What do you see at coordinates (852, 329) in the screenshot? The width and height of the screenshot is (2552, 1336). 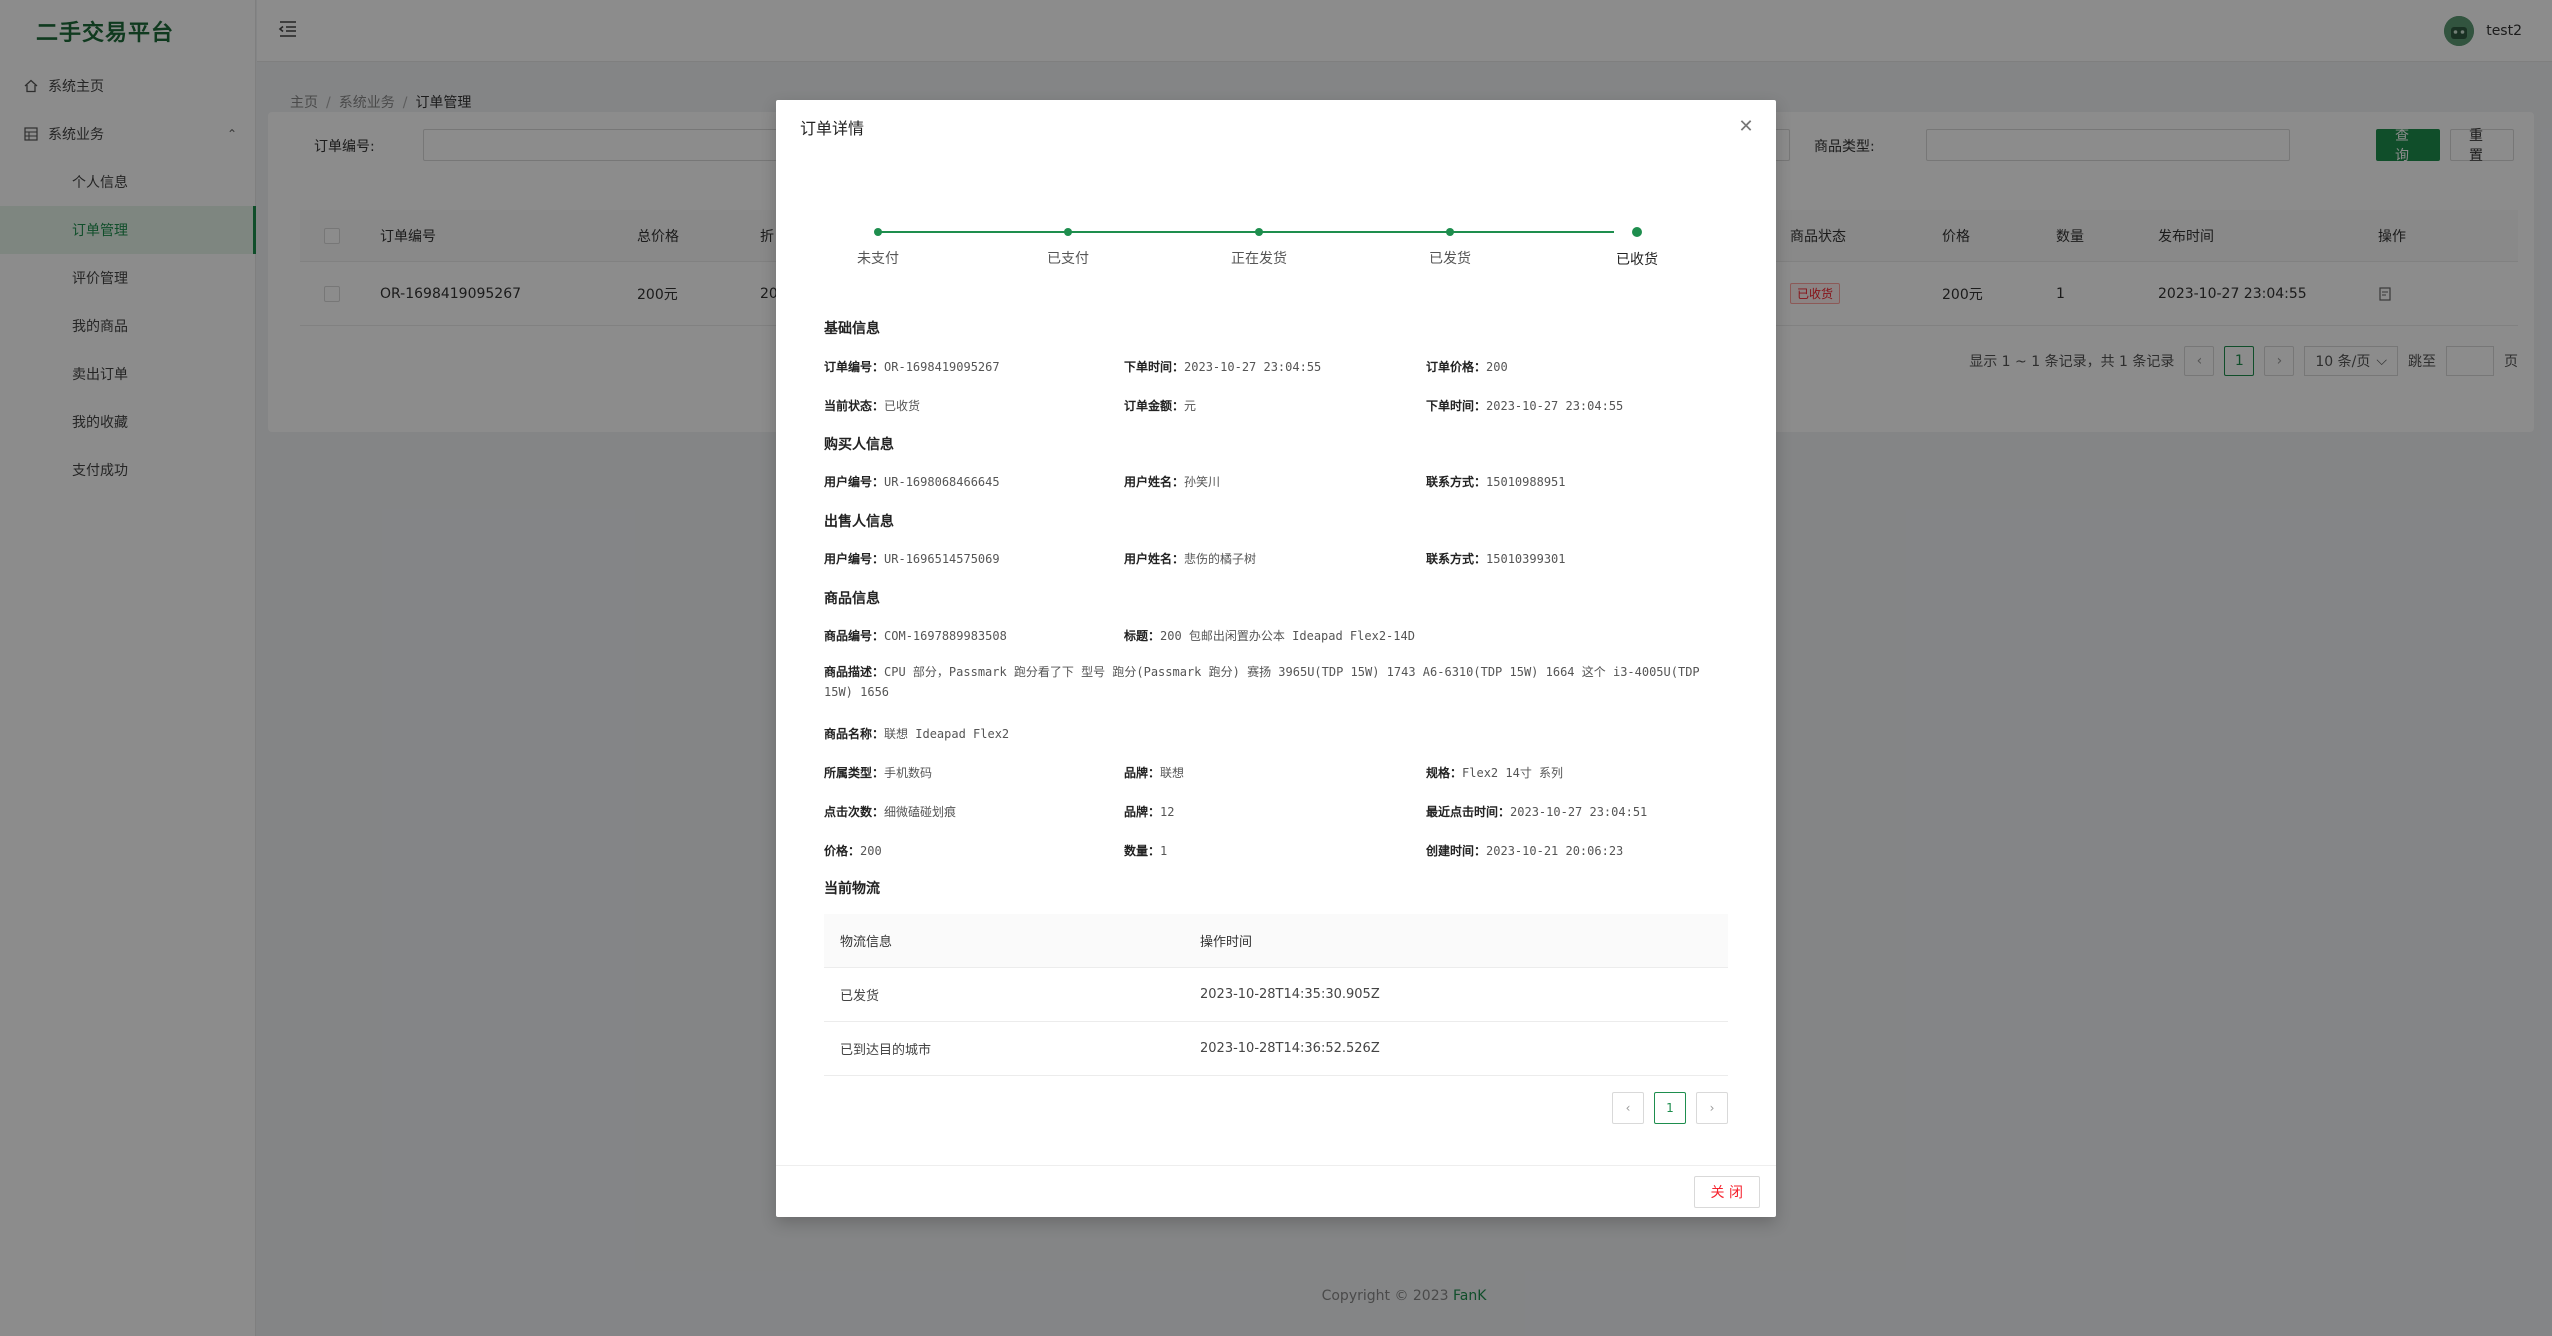 I see `section-basic-title: 基础信息` at bounding box center [852, 329].